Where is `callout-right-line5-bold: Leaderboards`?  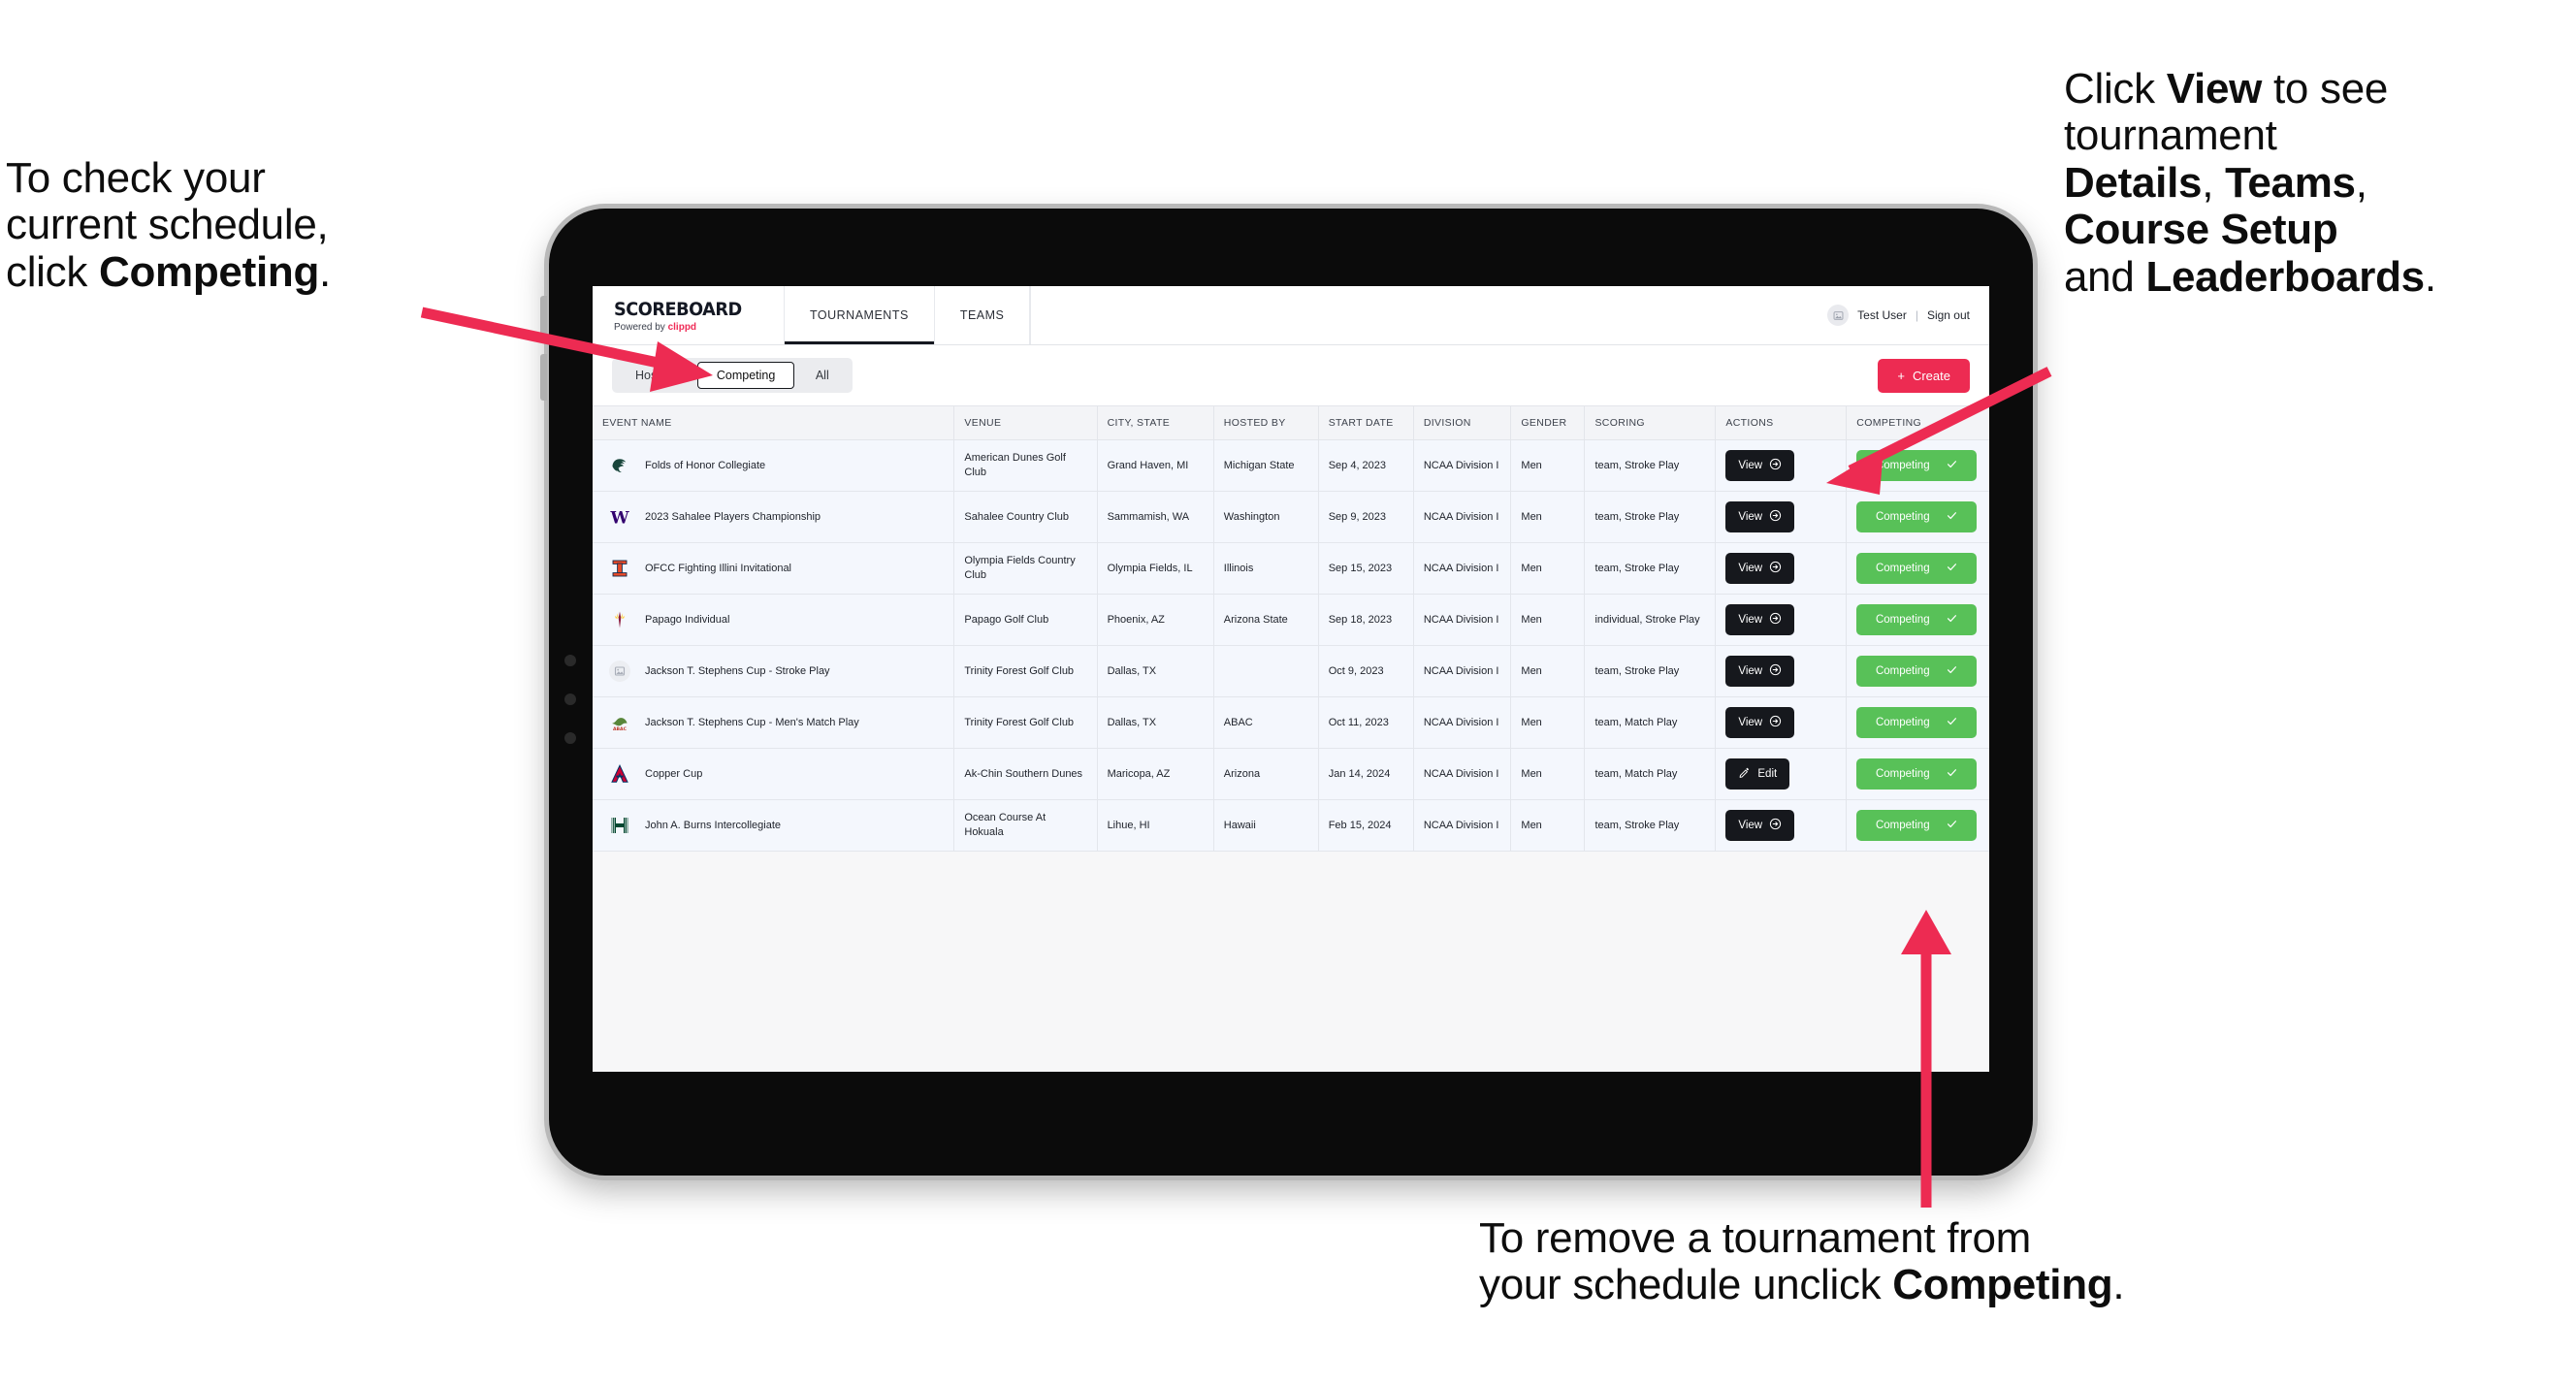
callout-right-line5-bold: Leaderboards is located at coordinates (2285, 276).